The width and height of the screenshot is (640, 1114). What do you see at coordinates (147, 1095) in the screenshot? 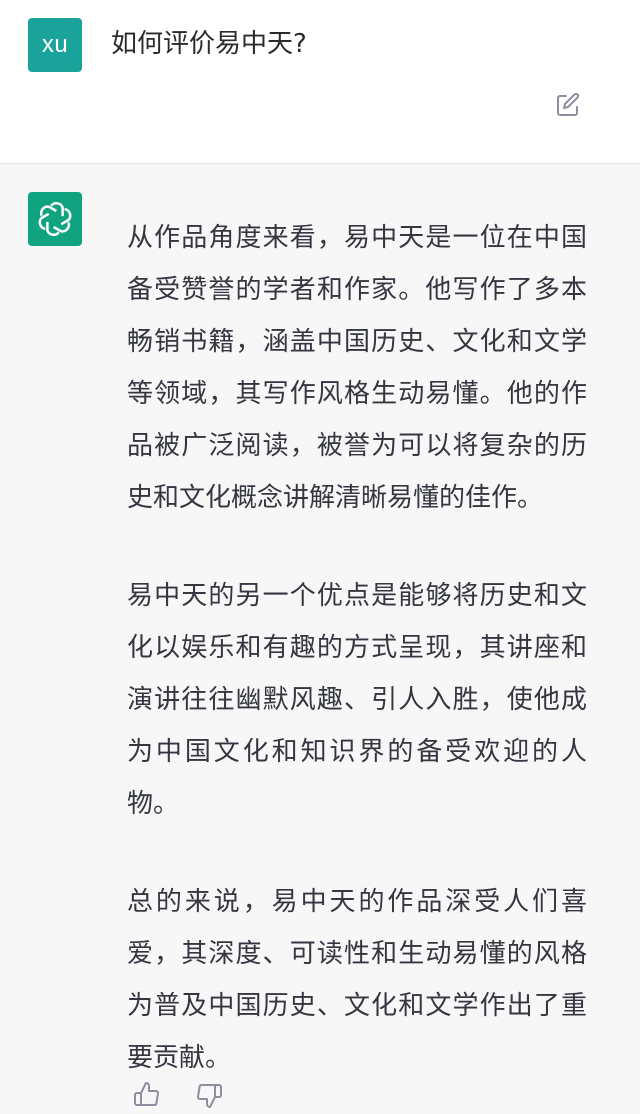
I see `thumbs-up-icon` at bounding box center [147, 1095].